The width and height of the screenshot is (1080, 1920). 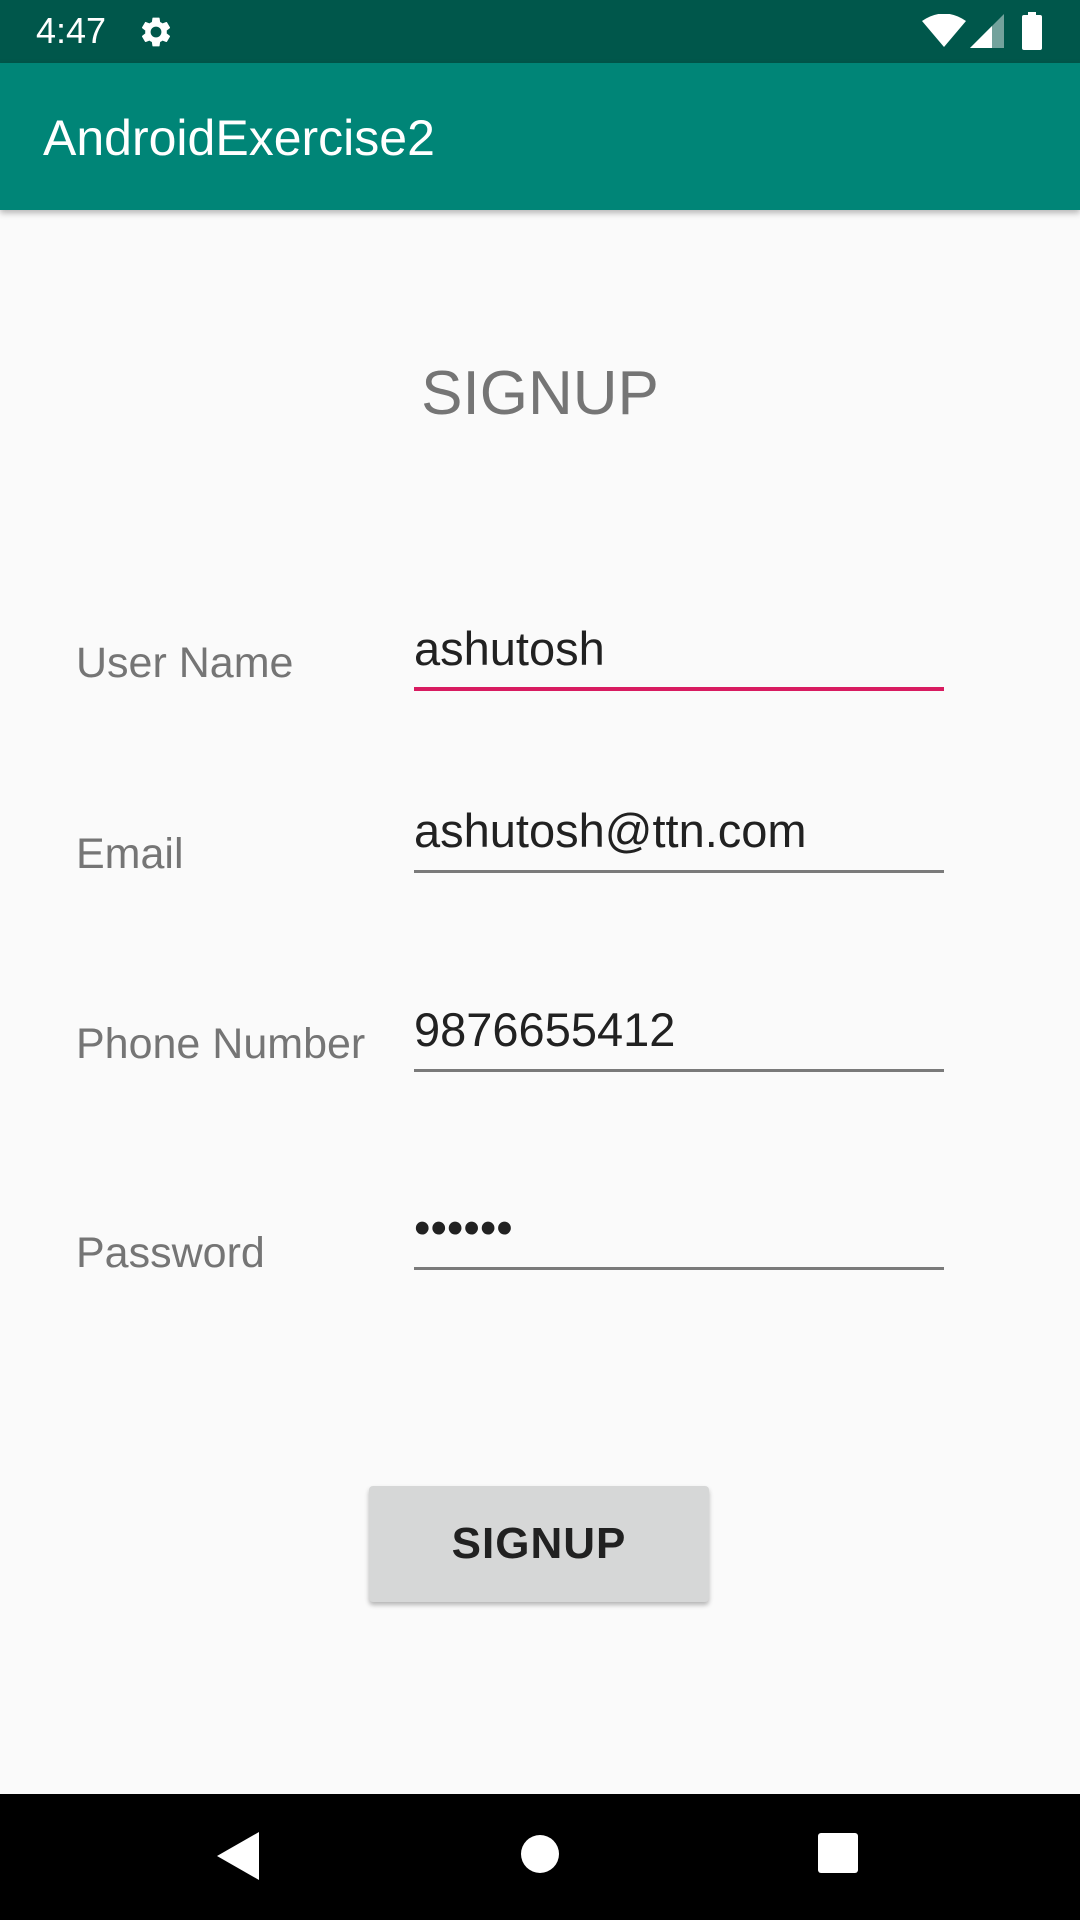 What do you see at coordinates (679, 1232) in the screenshot?
I see `password-input` at bounding box center [679, 1232].